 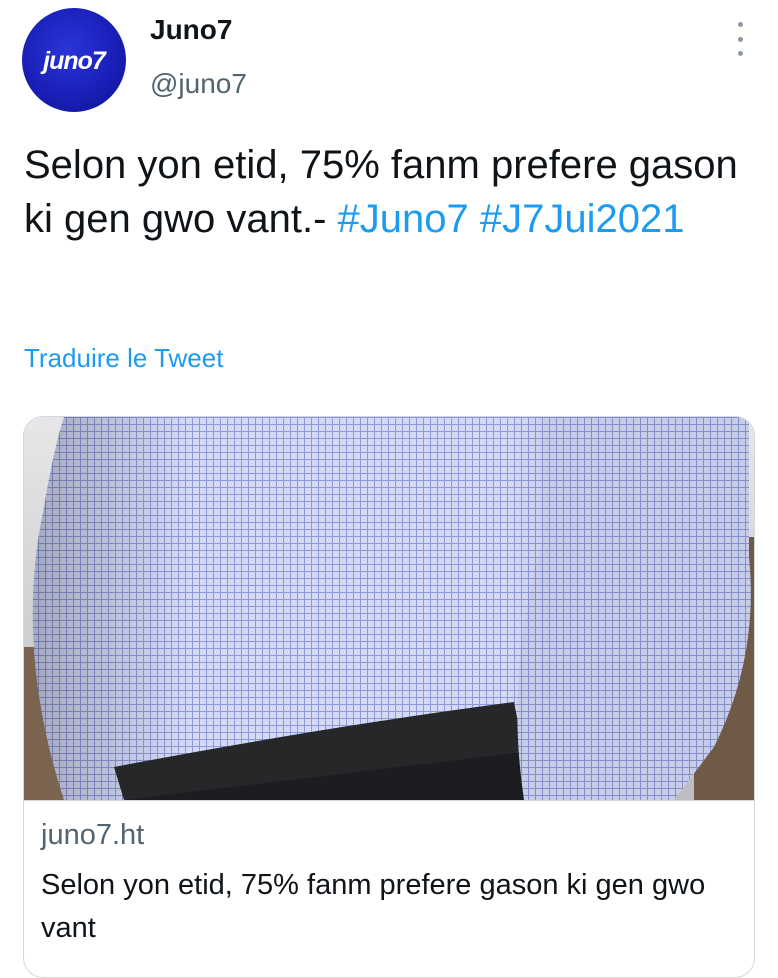 What do you see at coordinates (582, 219) in the screenshot?
I see `hashtag-j7jui2021: #J7Jui2021` at bounding box center [582, 219].